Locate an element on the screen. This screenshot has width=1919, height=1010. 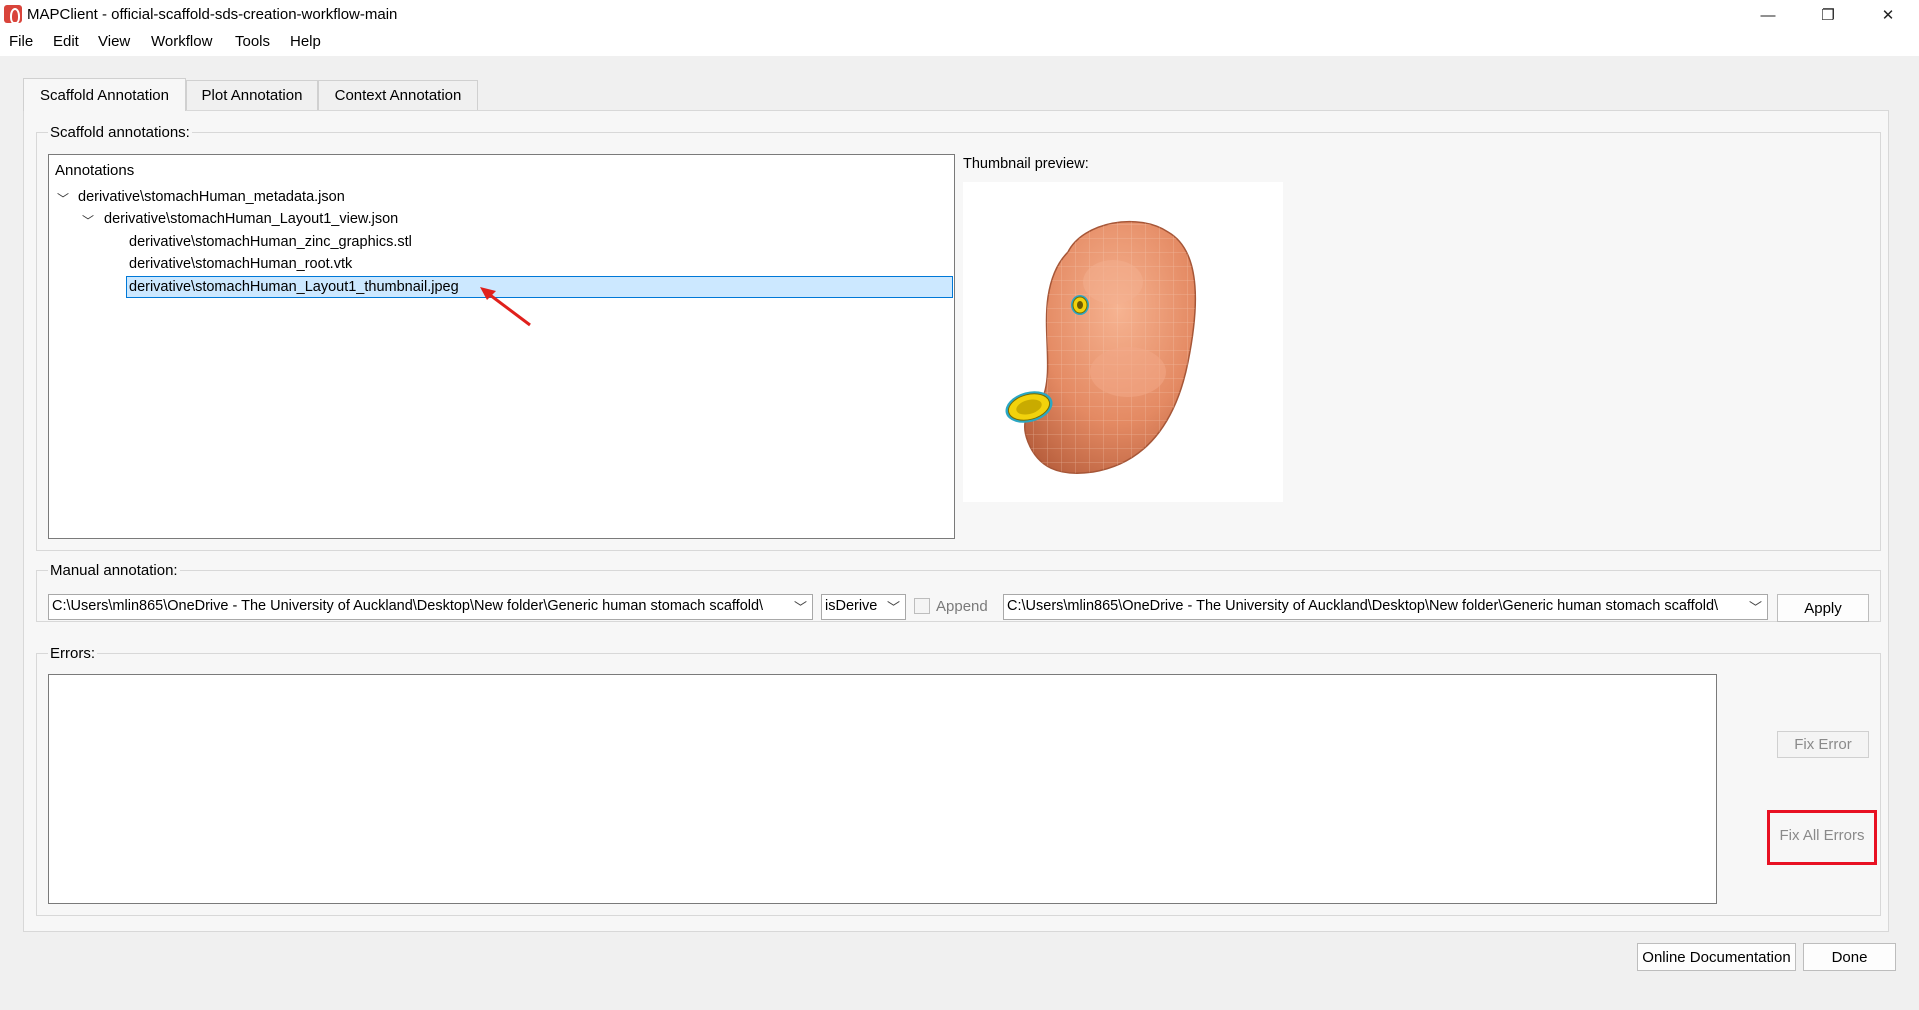
done-button: Done is located at coordinates (1849, 957).